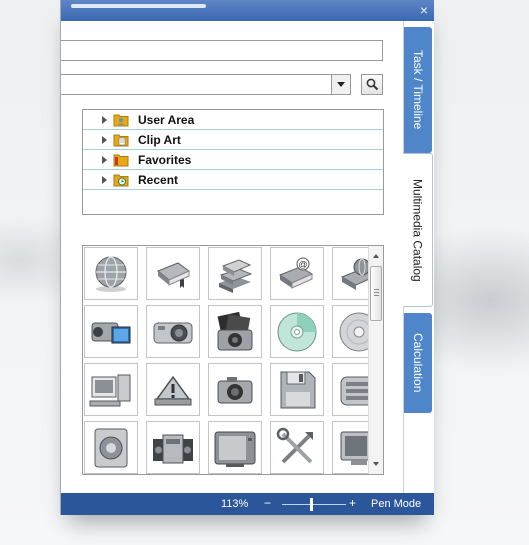 The image size is (529, 545). Describe the element at coordinates (247, 10) in the screenshot. I see `title-bar: ×` at that location.